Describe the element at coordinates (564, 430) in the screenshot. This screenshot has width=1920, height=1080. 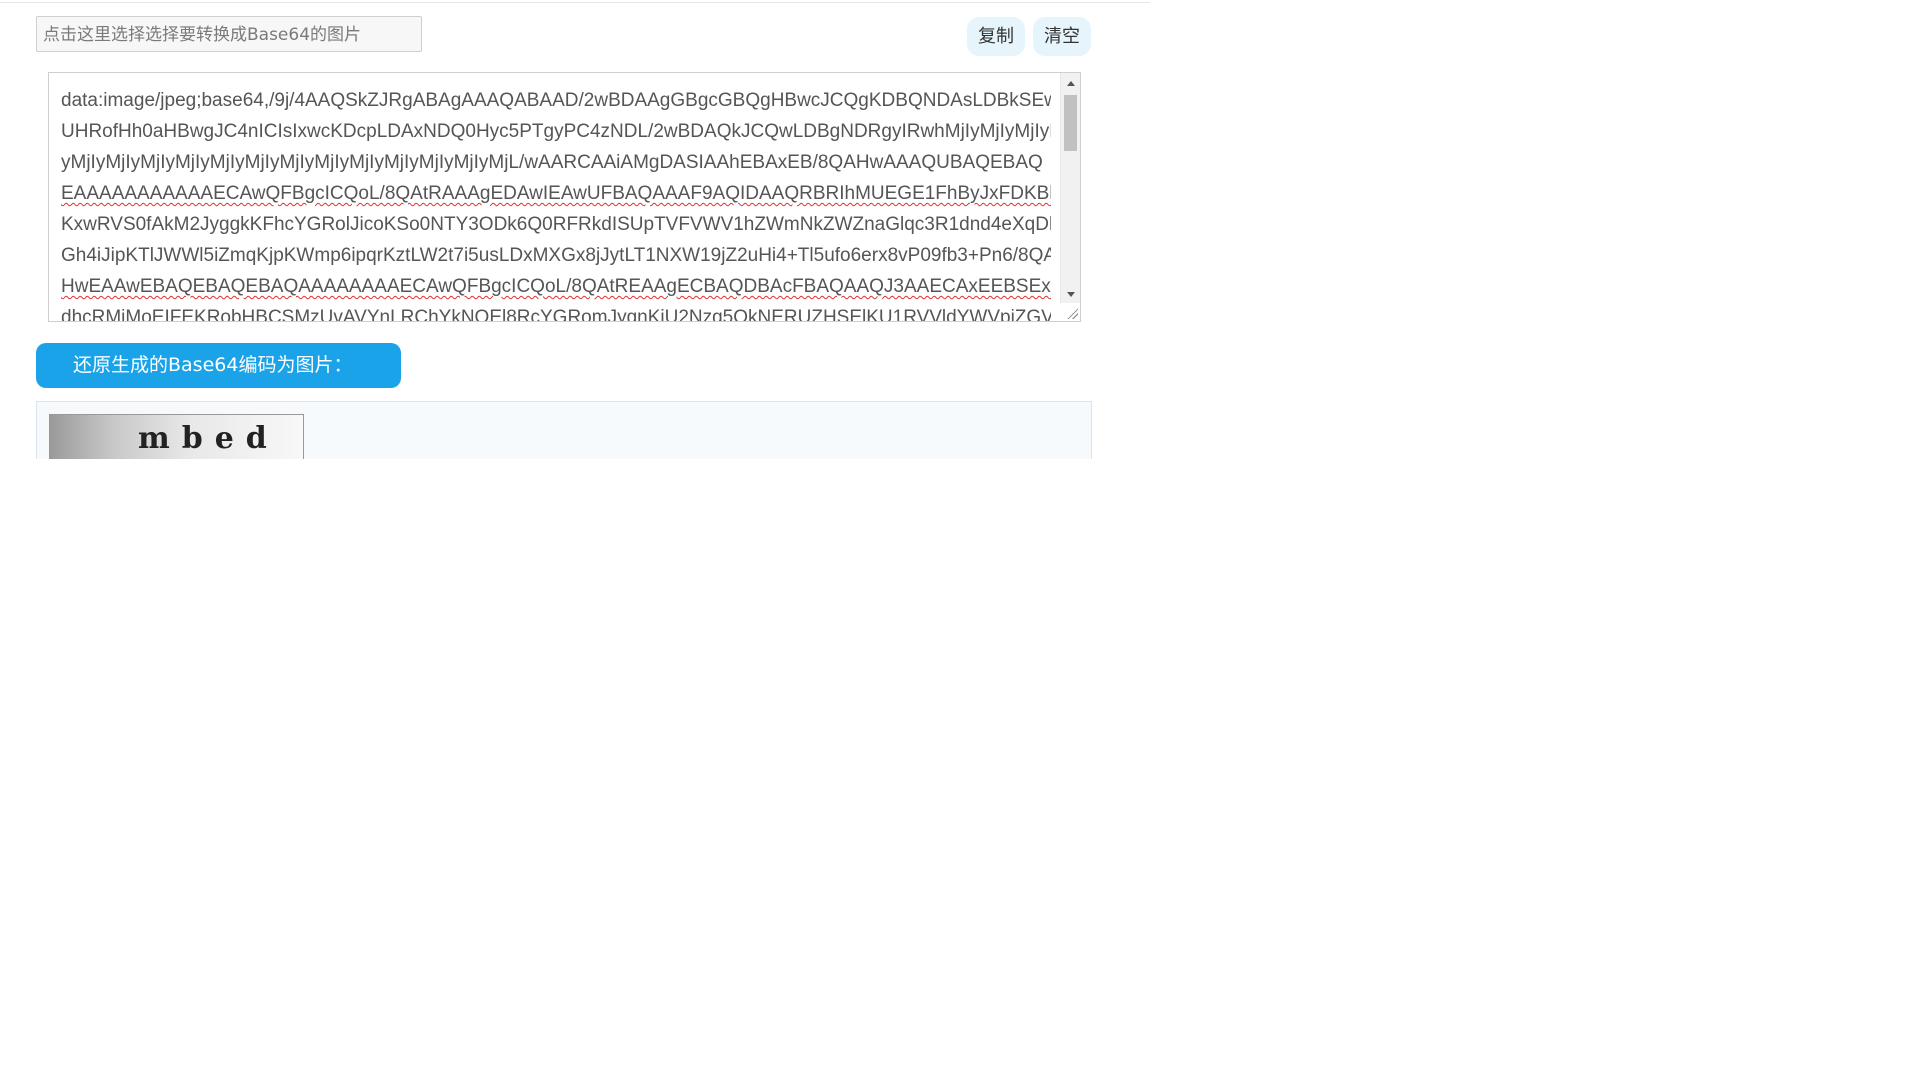
I see `image-preview-panel: mbed` at that location.